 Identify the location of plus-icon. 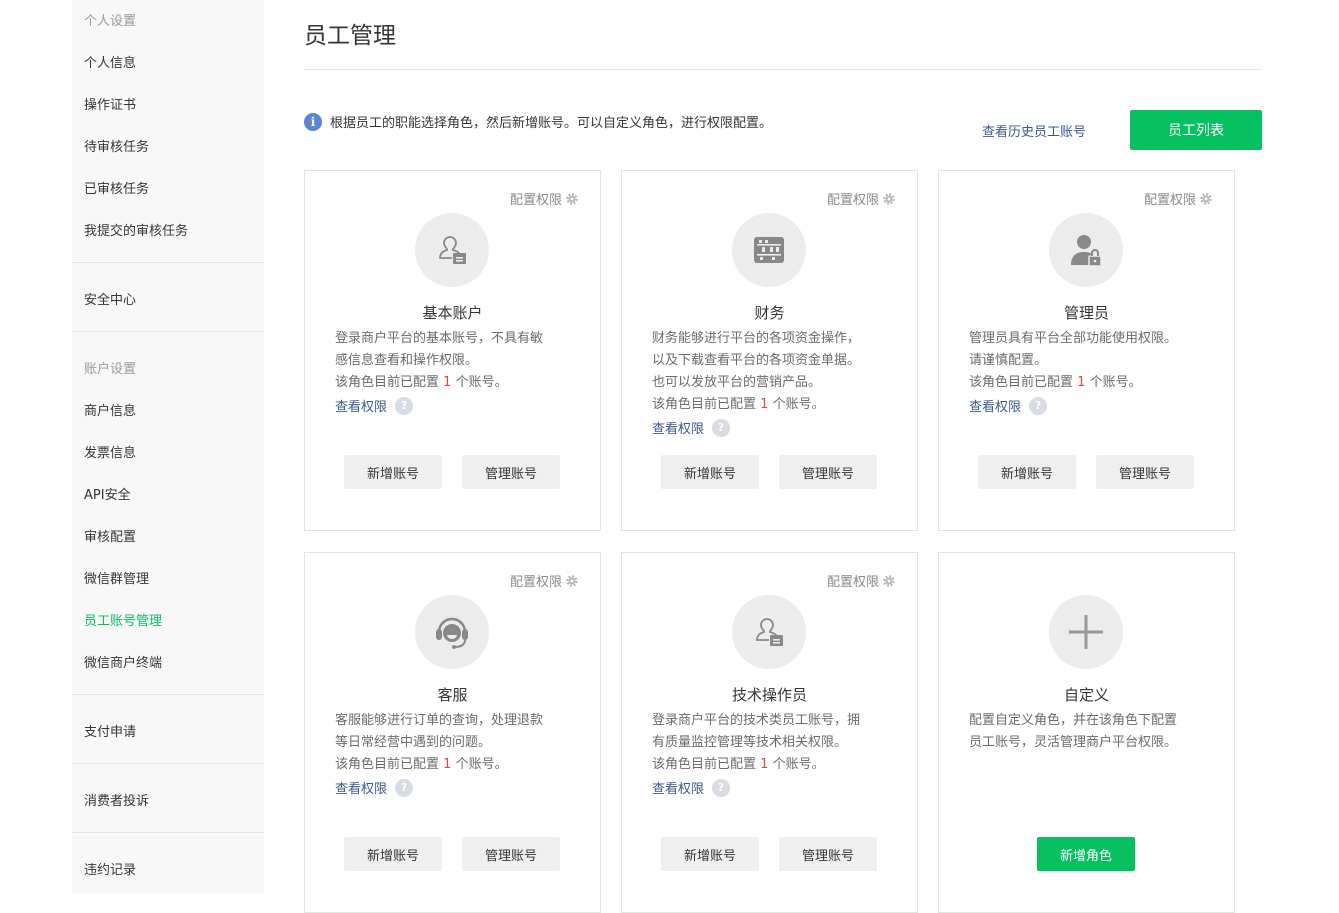
(1086, 632).